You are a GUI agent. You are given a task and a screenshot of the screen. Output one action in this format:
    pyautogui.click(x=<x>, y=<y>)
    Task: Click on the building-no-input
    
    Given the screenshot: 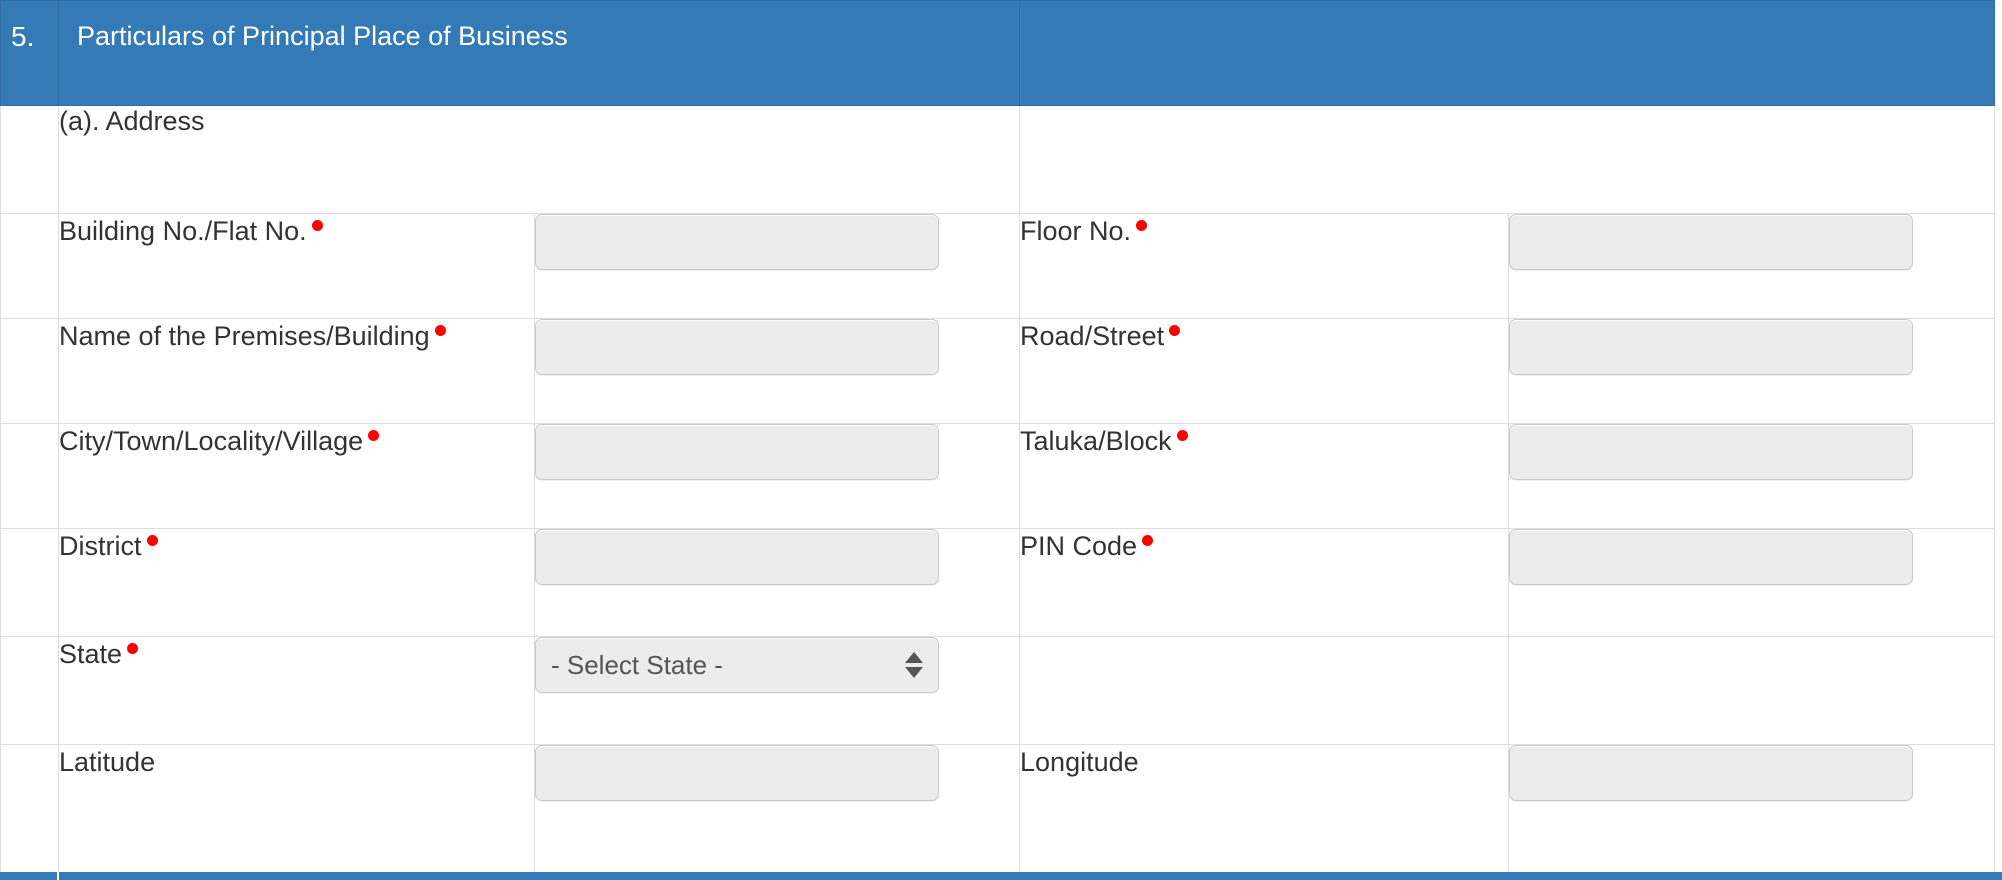 What is the action you would take?
    pyautogui.click(x=737, y=242)
    